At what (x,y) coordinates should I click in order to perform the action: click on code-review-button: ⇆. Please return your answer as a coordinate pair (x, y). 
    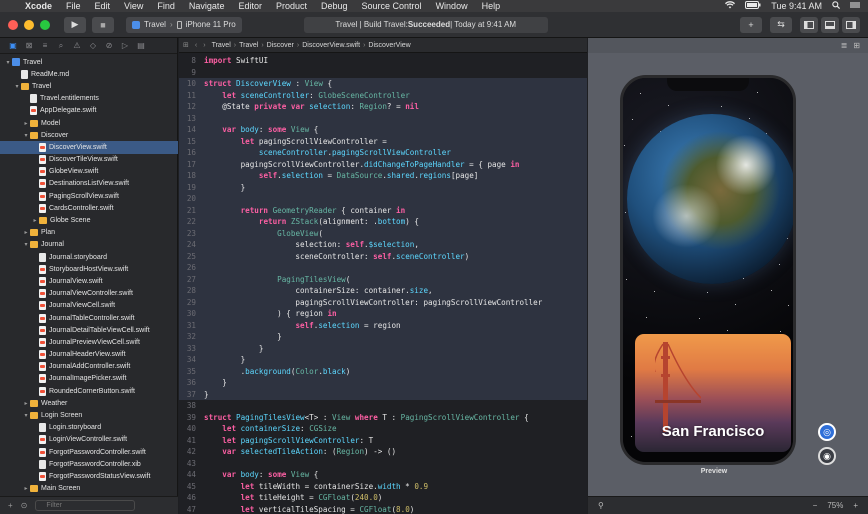
    Looking at the image, I should click on (781, 24).